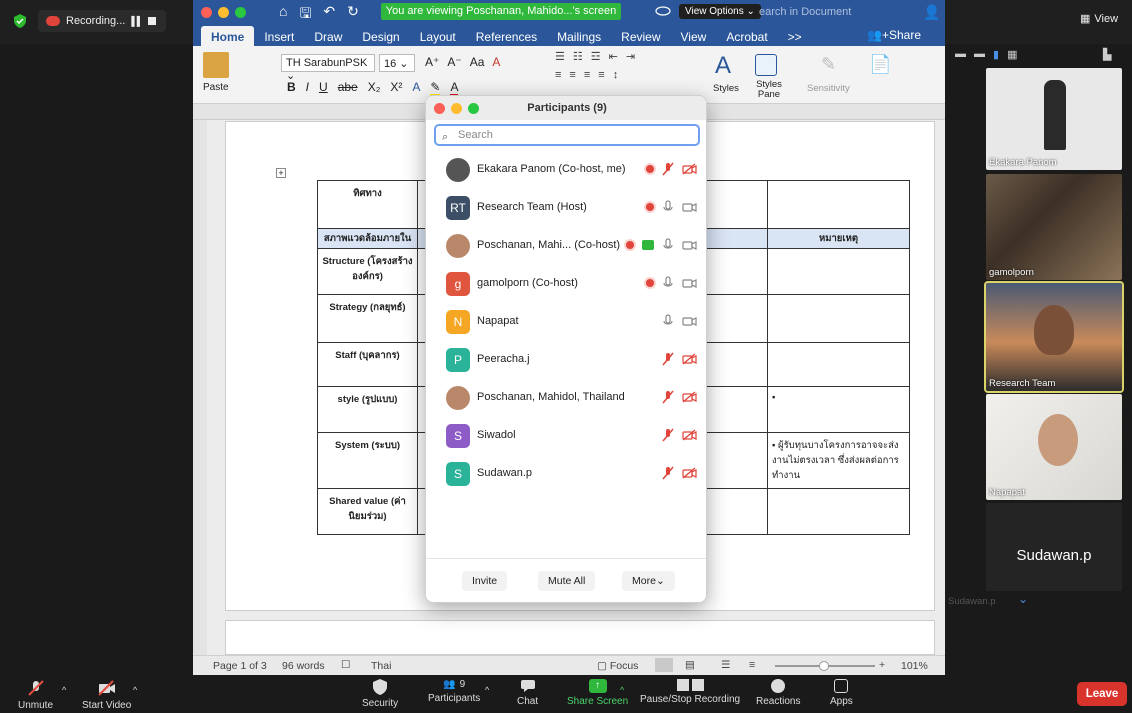 This screenshot has width=1132, height=713. Describe the element at coordinates (135, 690) in the screenshot. I see `video-options-chevron: ^` at that location.